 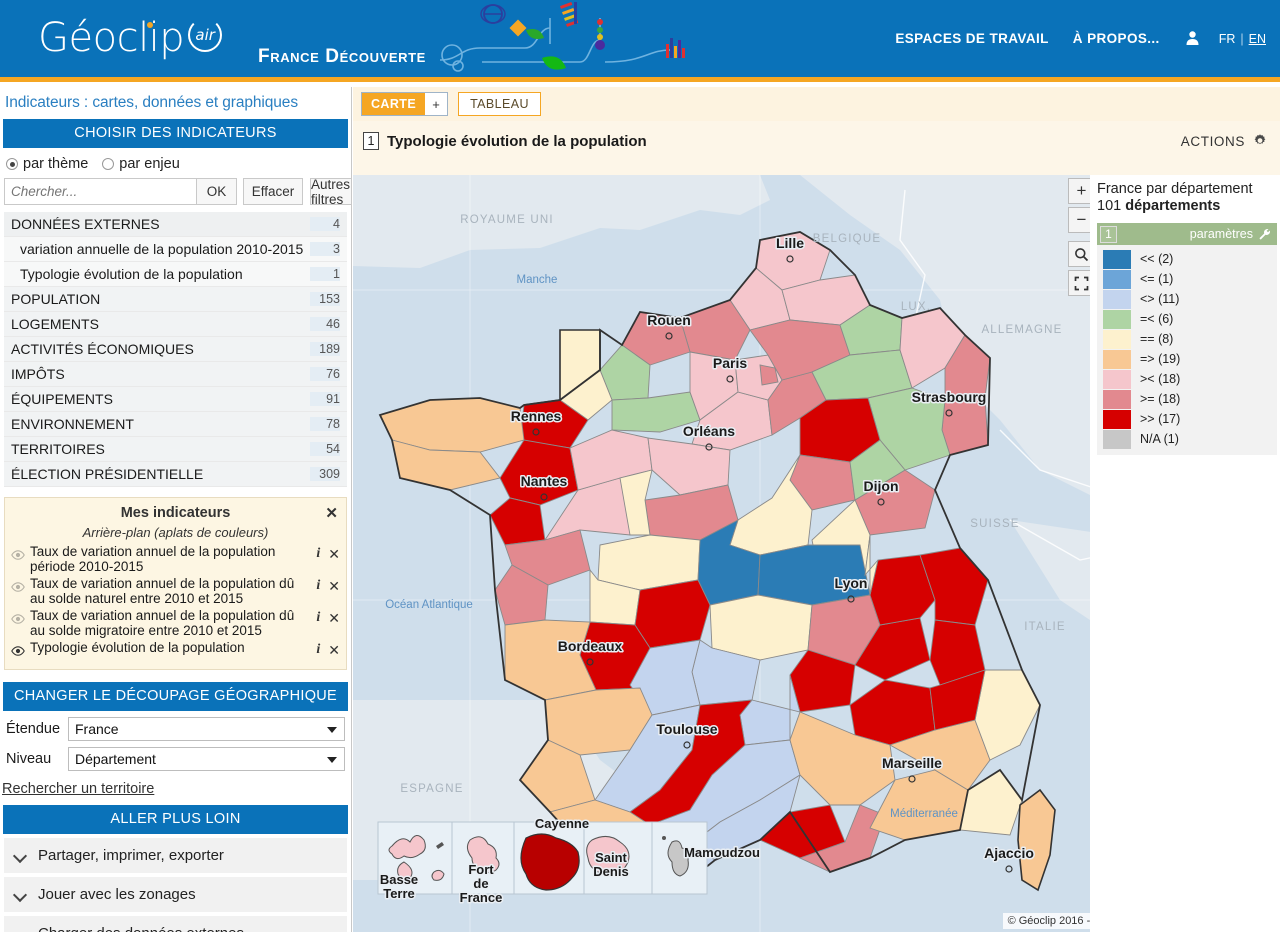 What do you see at coordinates (217, 191) in the screenshot?
I see `ok-button: OK` at bounding box center [217, 191].